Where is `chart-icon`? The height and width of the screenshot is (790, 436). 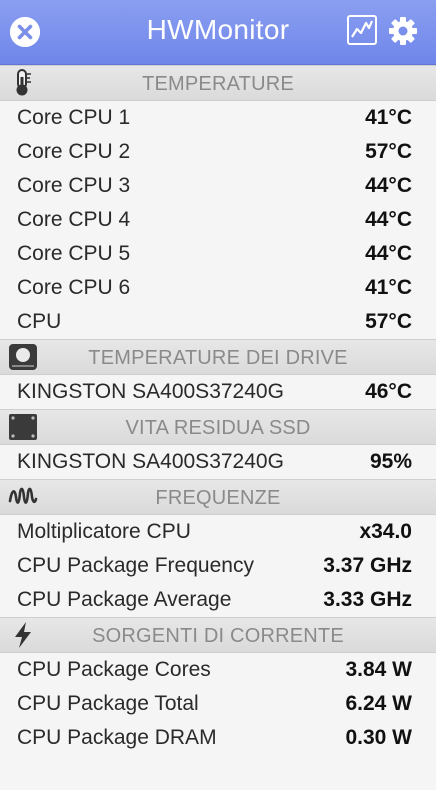
chart-icon is located at coordinates (362, 29).